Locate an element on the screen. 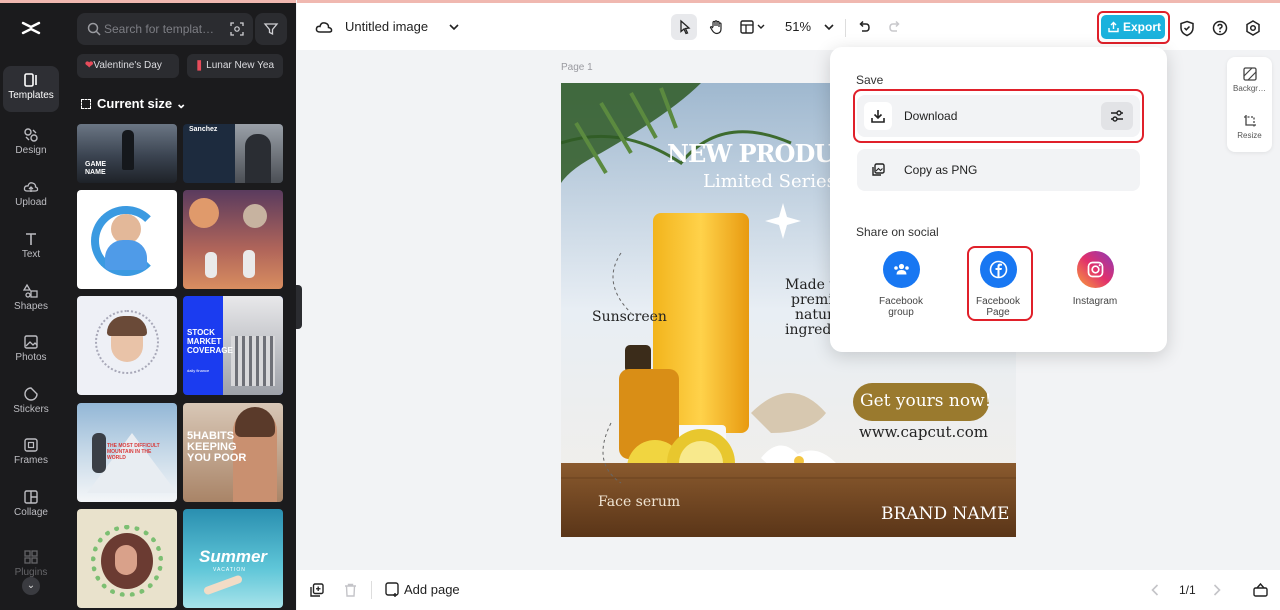 This screenshot has height=610, width=1280. copy-icon-wrap is located at coordinates (878, 170).